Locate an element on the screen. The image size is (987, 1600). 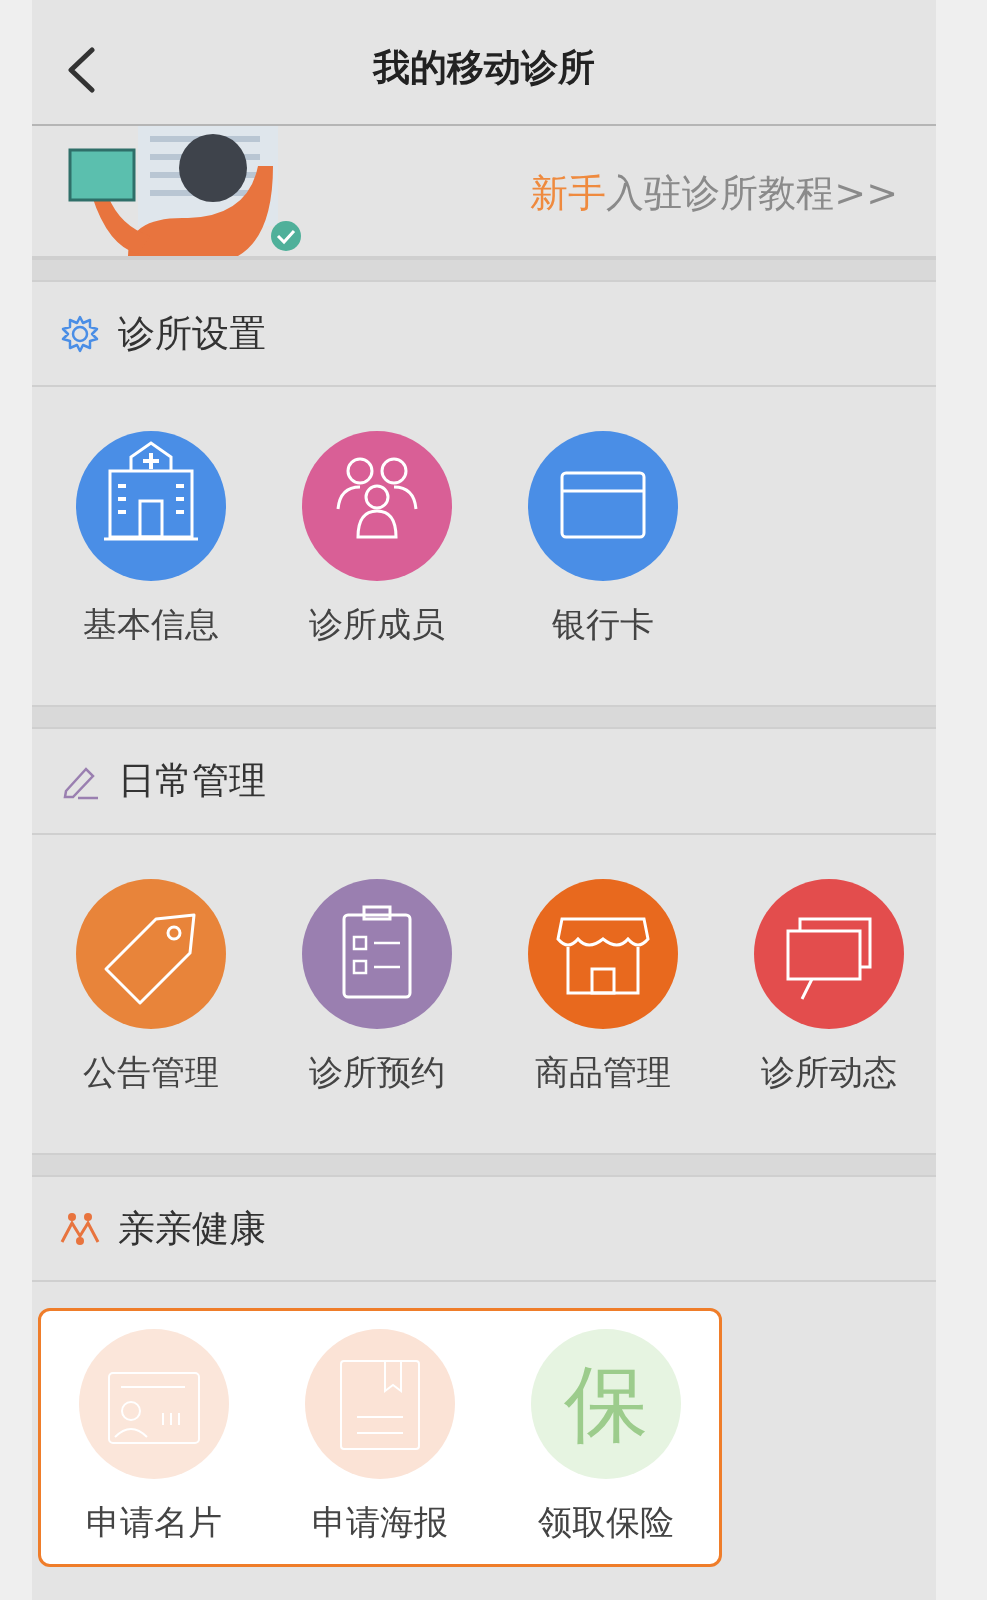
page-title: 我的移动诊所 is located at coordinates (484, 68).